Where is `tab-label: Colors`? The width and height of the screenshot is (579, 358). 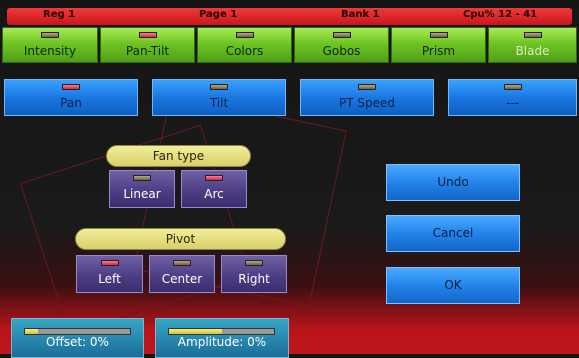
tab-label: Colors is located at coordinates (244, 51).